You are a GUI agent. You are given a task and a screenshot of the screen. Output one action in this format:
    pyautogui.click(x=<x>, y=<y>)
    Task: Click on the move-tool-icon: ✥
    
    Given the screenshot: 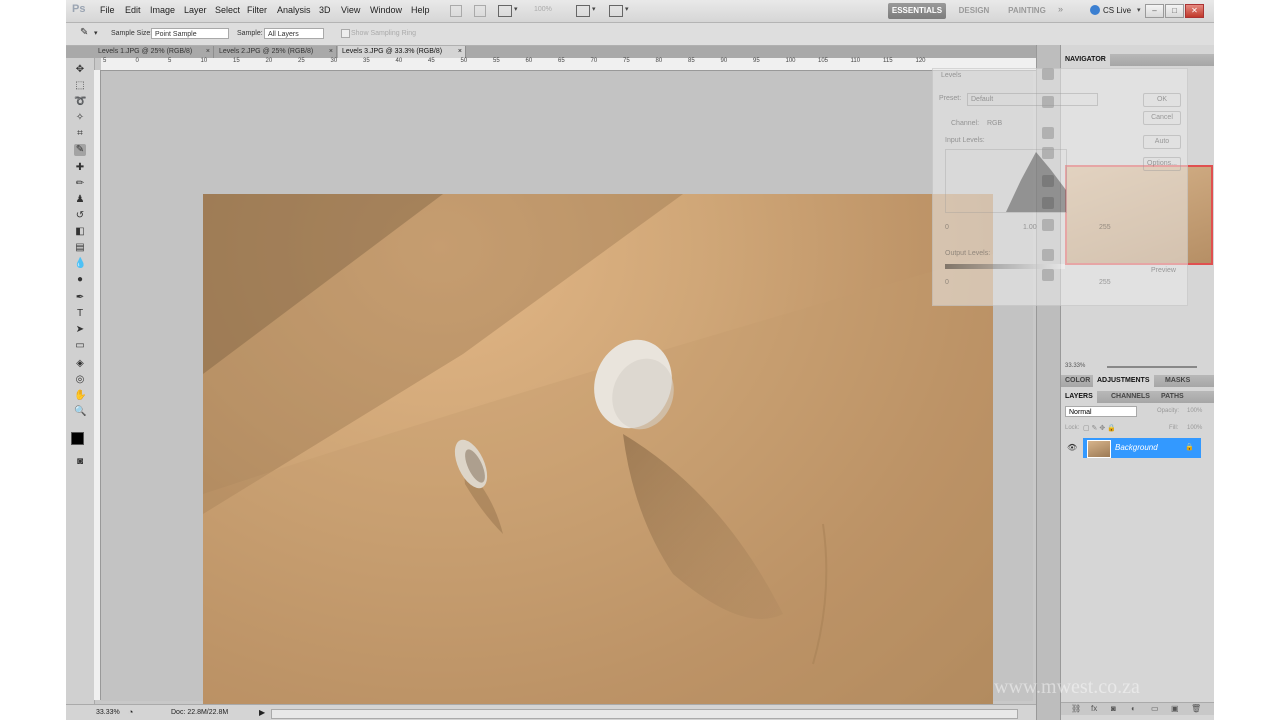 What is the action you would take?
    pyautogui.click(x=80, y=70)
    